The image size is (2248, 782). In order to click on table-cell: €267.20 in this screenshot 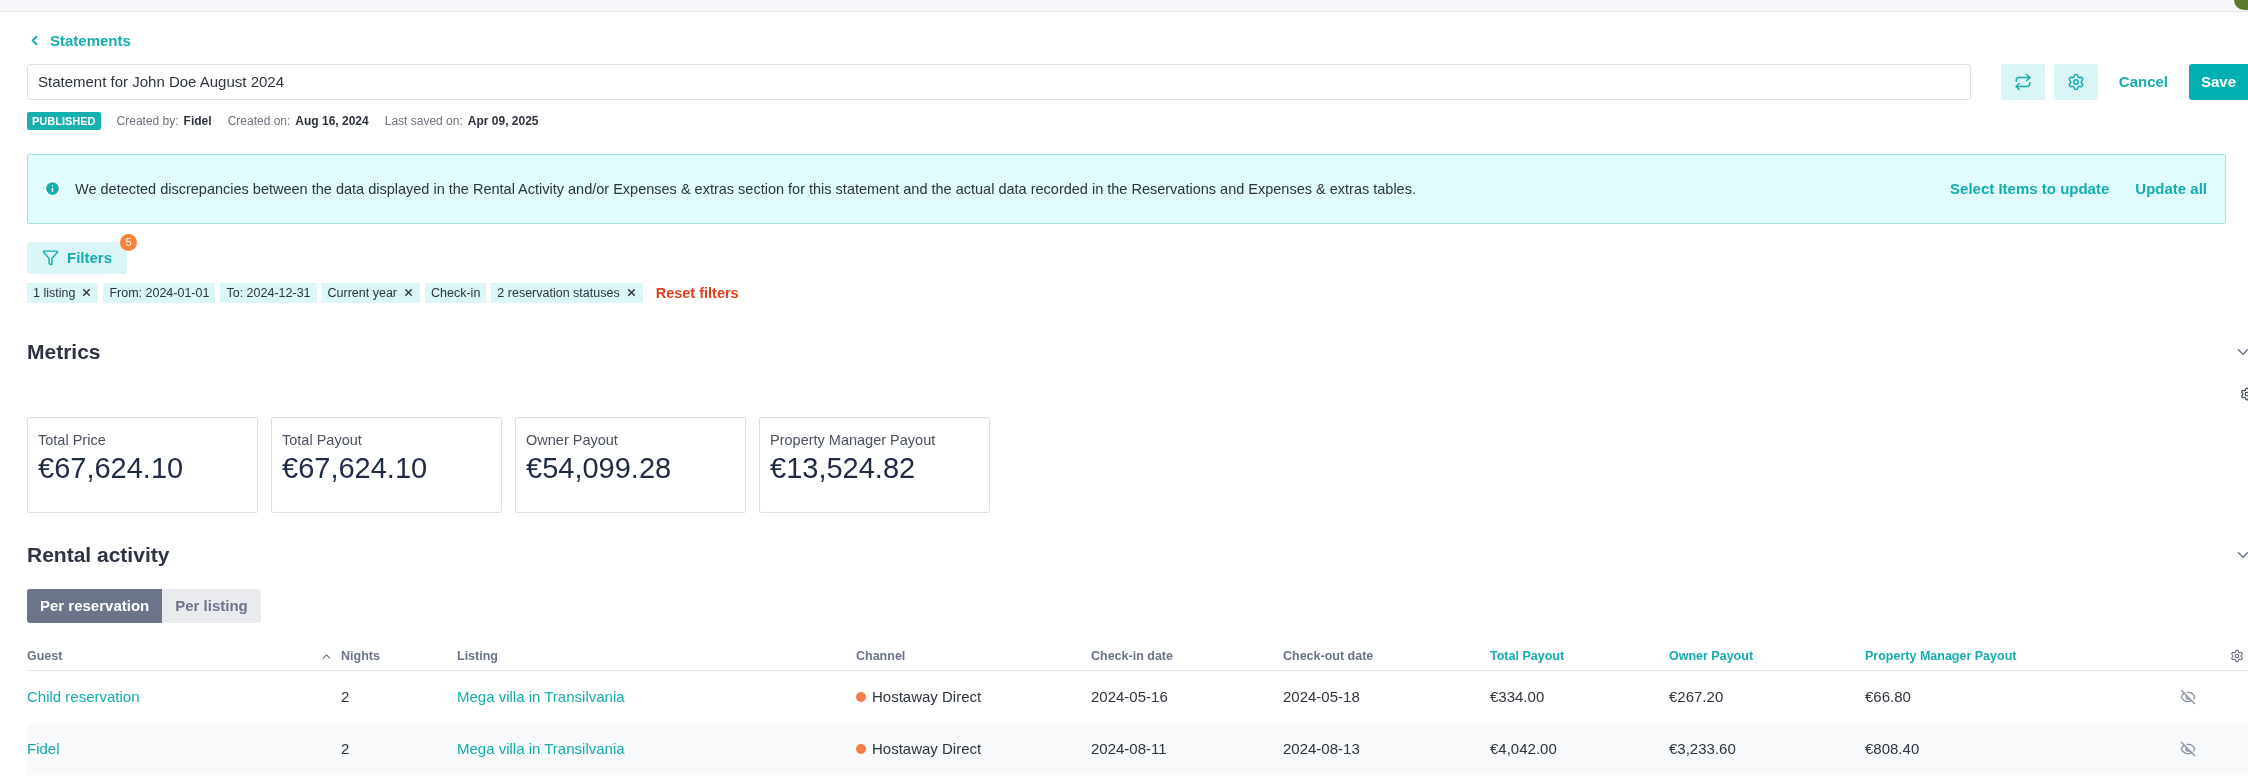, I will do `click(1696, 696)`.